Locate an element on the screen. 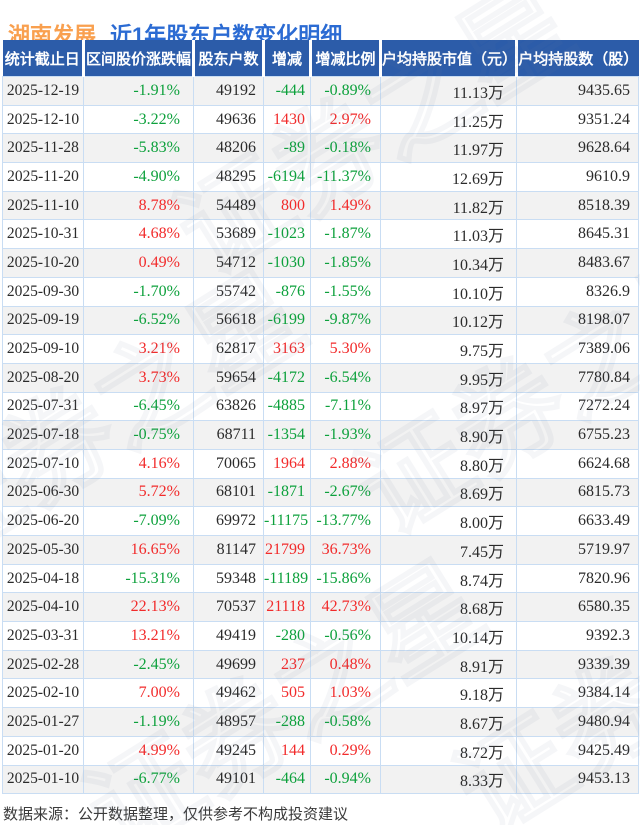  cell-delta: 21799 is located at coordinates (287, 550).